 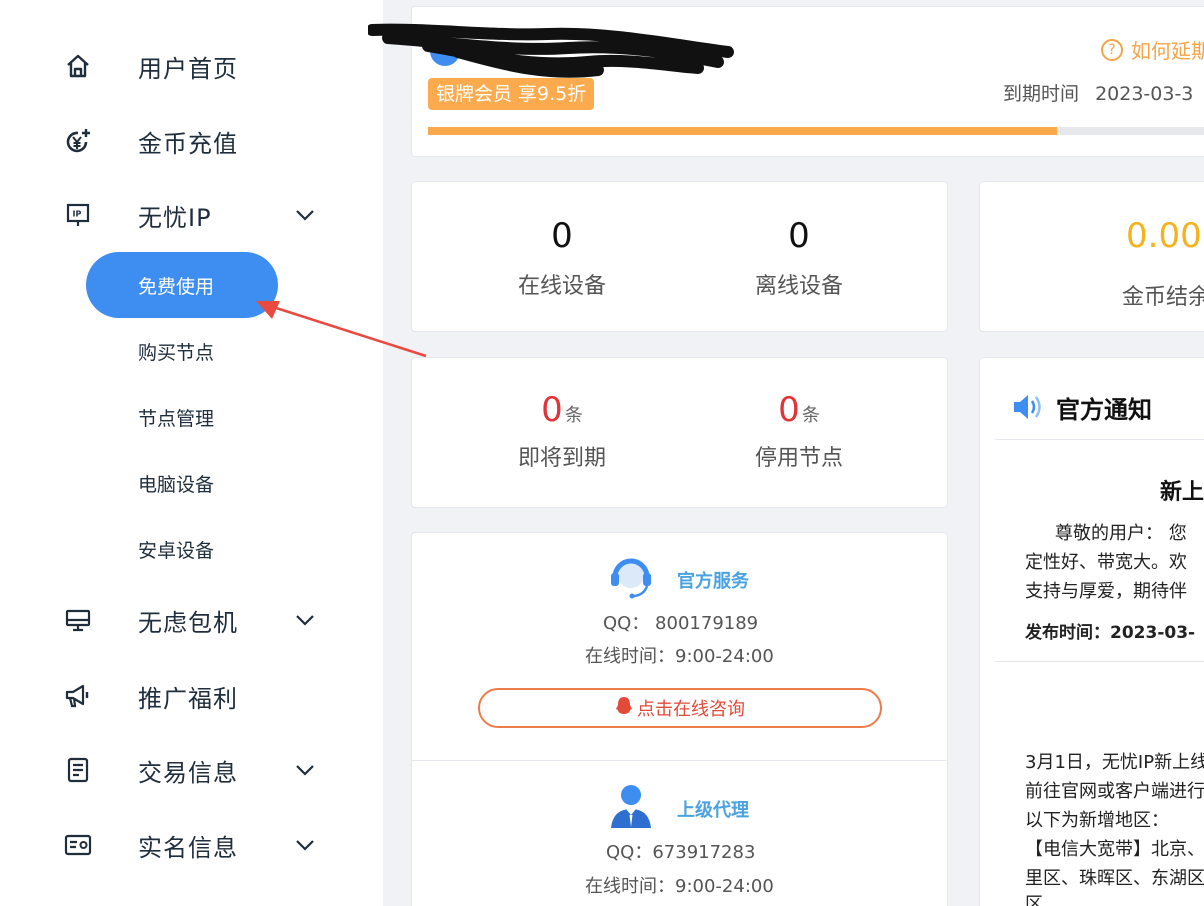 What do you see at coordinates (798, 286) in the screenshot?
I see `offline-devices-label: 离线设备` at bounding box center [798, 286].